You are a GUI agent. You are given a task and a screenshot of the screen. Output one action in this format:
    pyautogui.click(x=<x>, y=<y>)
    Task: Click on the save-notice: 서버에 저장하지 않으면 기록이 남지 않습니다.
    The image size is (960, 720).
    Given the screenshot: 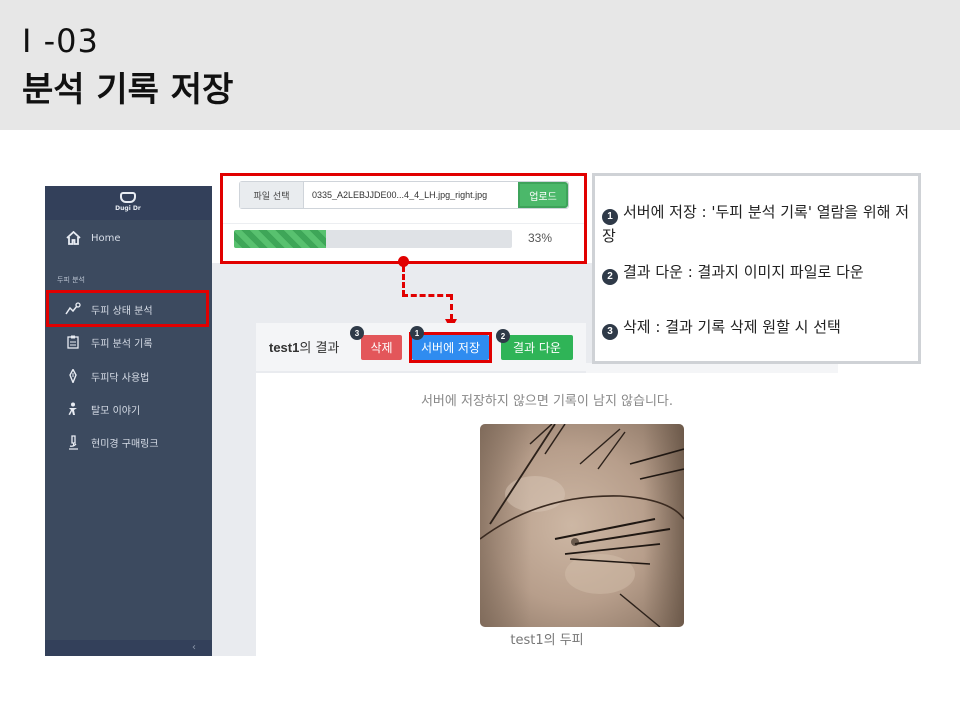 What is the action you would take?
    pyautogui.click(x=547, y=401)
    